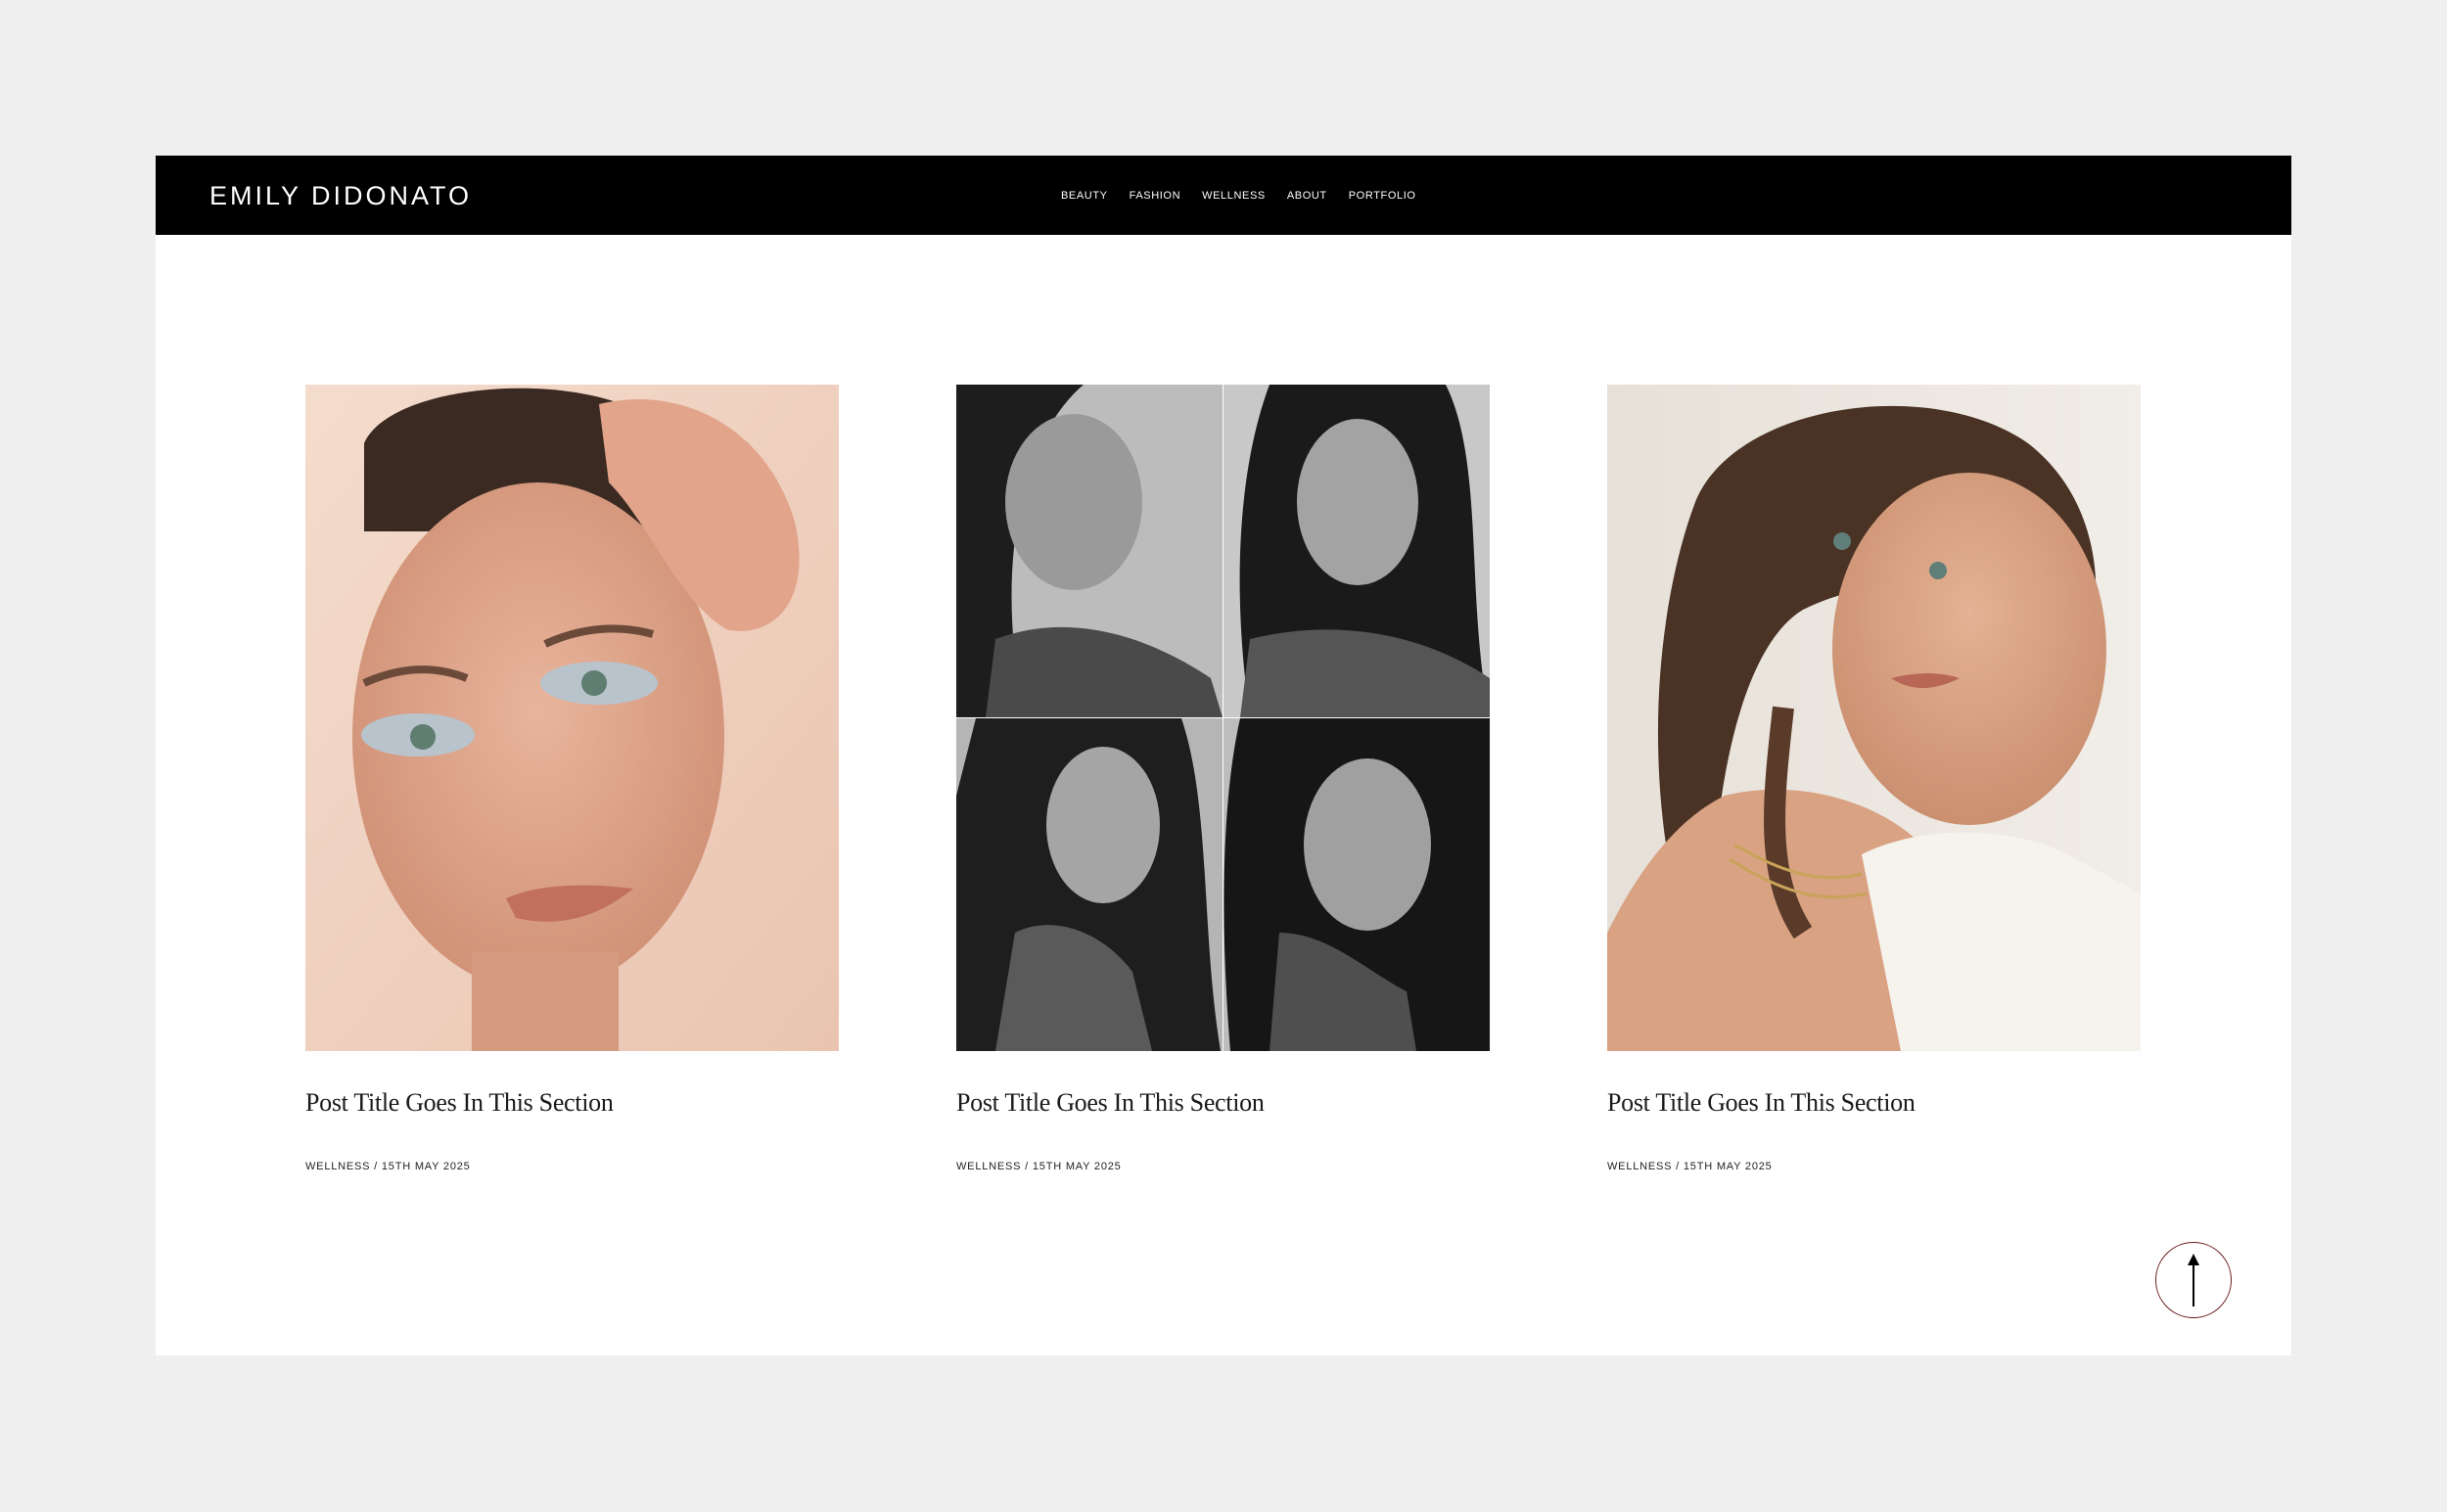 The height and width of the screenshot is (1512, 2447). I want to click on nav-link-portfolio: PORTFOLIO, so click(1382, 196).